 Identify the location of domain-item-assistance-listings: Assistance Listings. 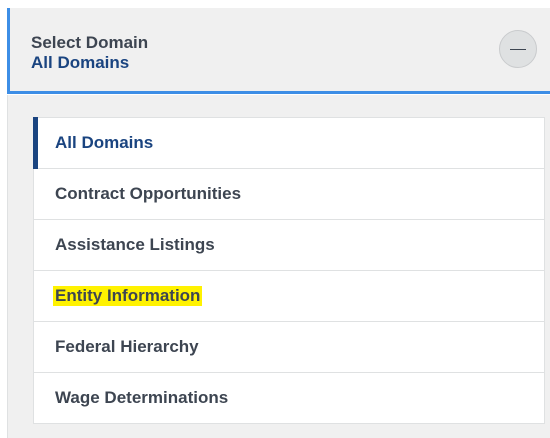
(289, 245).